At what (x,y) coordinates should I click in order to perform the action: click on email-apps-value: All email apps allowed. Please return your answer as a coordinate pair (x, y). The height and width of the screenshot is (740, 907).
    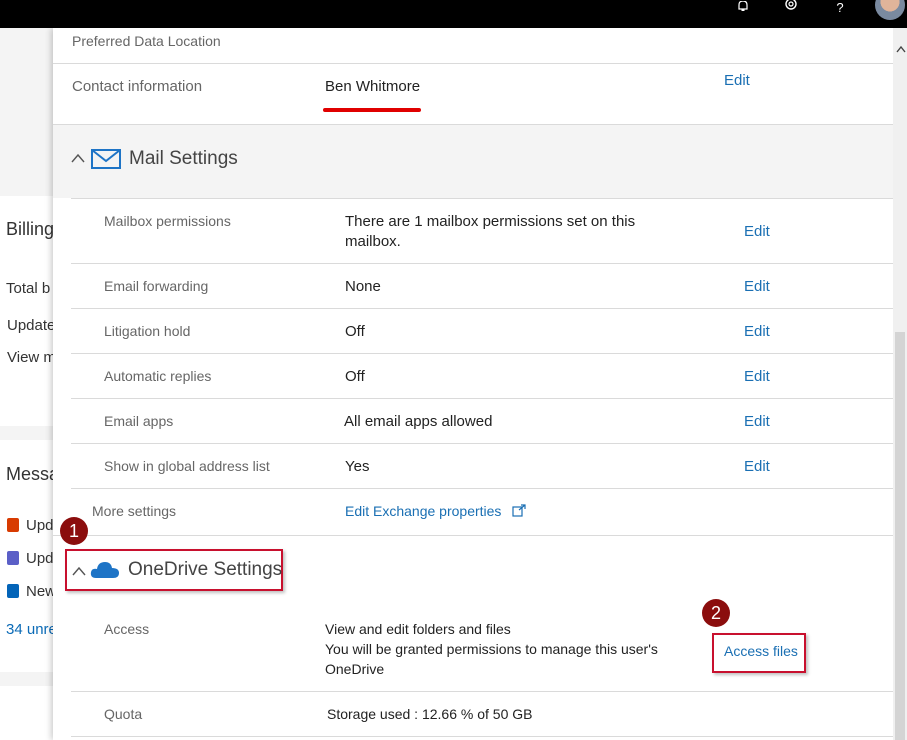
    Looking at the image, I should click on (418, 421).